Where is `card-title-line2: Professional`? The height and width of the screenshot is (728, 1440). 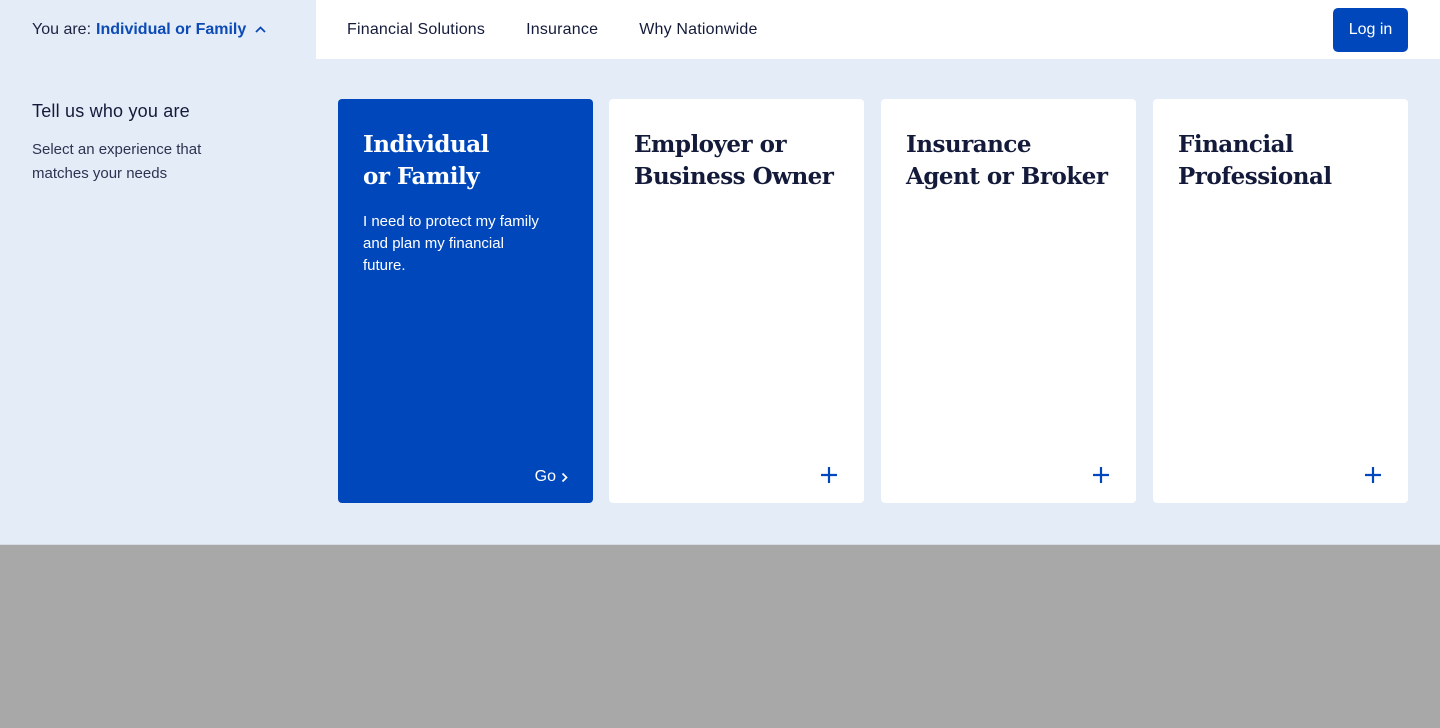 card-title-line2: Professional is located at coordinates (1255, 176).